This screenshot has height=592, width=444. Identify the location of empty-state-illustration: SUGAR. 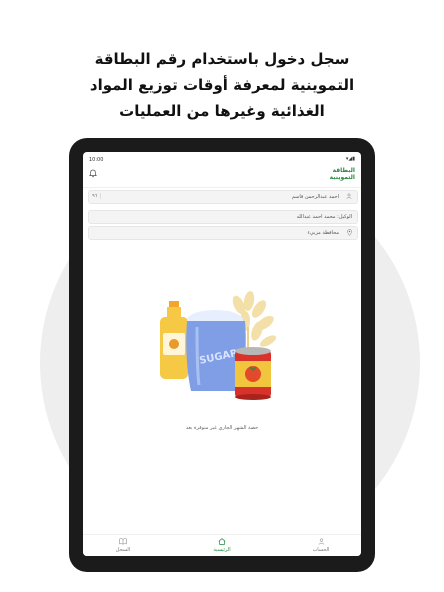
(218, 345).